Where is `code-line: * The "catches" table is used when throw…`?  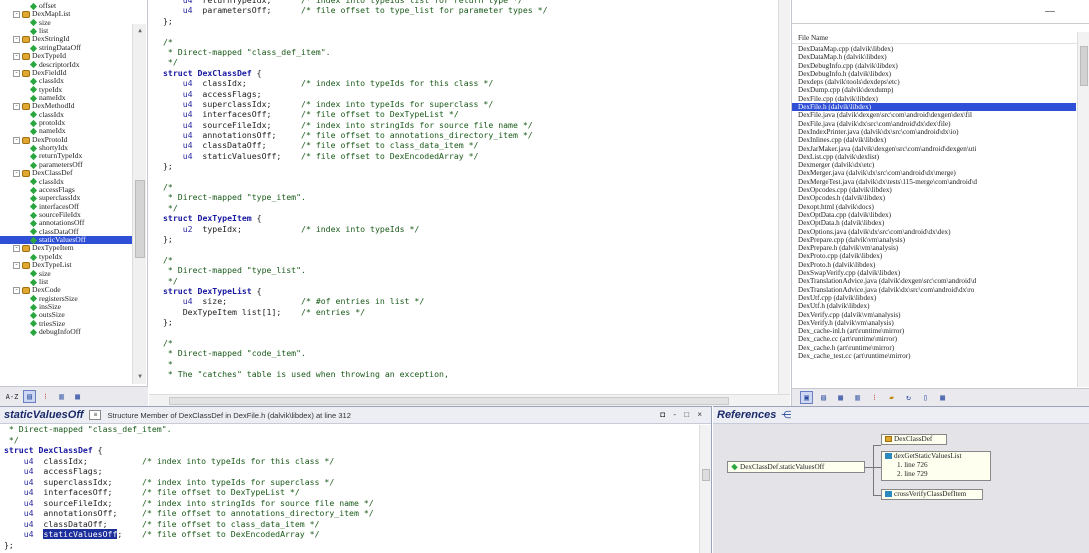 code-line: * The "catches" table is used when throw… is located at coordinates (468, 374).